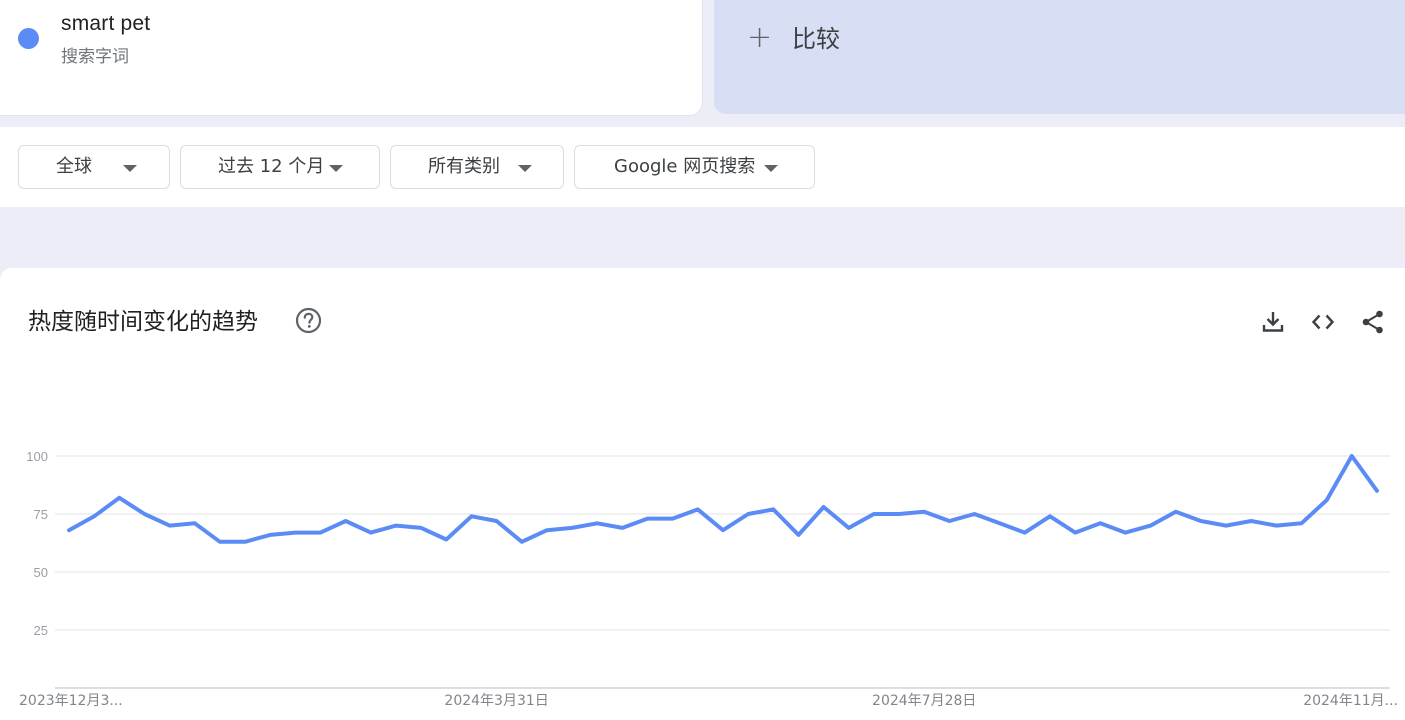 The image size is (1405, 720). What do you see at coordinates (41, 630) in the screenshot?
I see `y-tick-label: 25` at bounding box center [41, 630].